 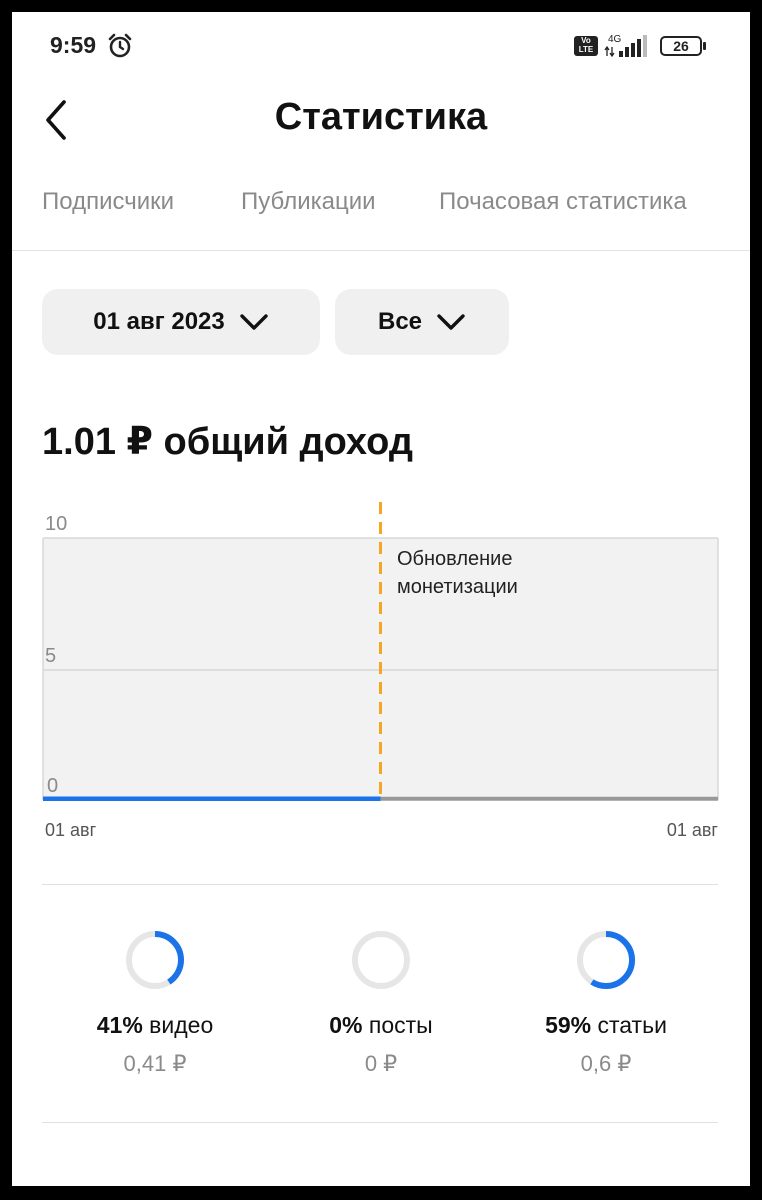 What do you see at coordinates (346, 1025) in the screenshot?
I see `posts-percent: 0%` at bounding box center [346, 1025].